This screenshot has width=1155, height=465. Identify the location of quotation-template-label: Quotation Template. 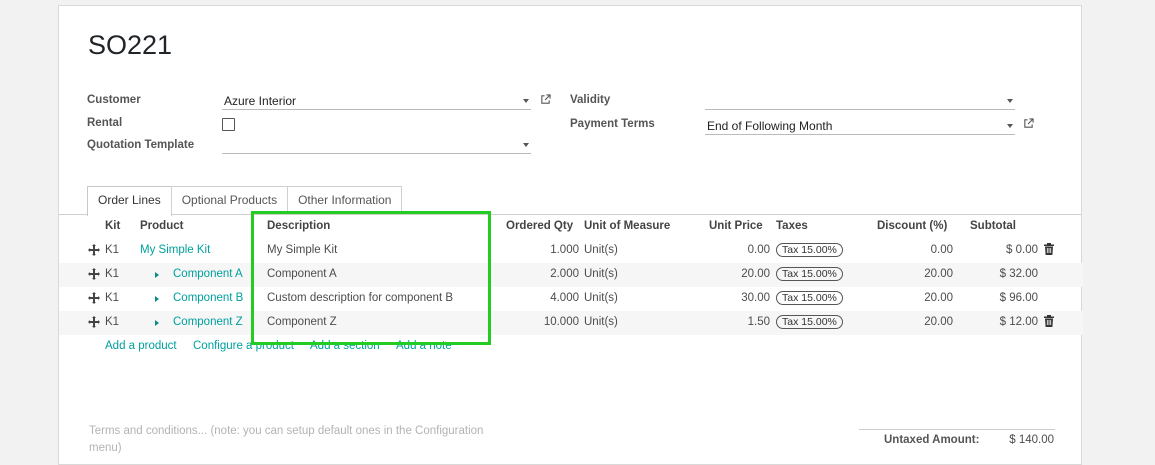
(141, 145).